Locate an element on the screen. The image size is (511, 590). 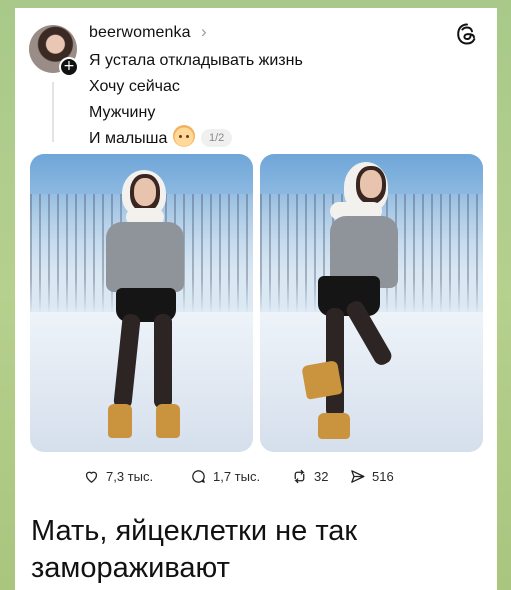
send-icon is located at coordinates (358, 476).